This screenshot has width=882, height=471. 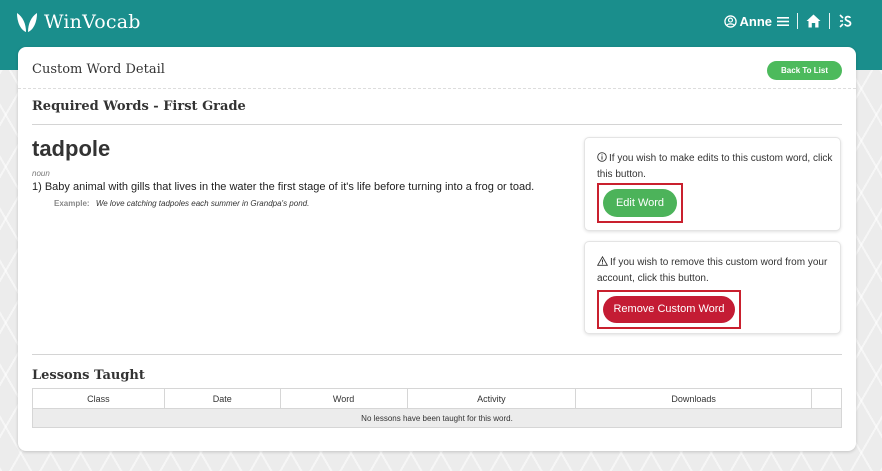 What do you see at coordinates (92, 22) in the screenshot?
I see `logo-text: WinVocab` at bounding box center [92, 22].